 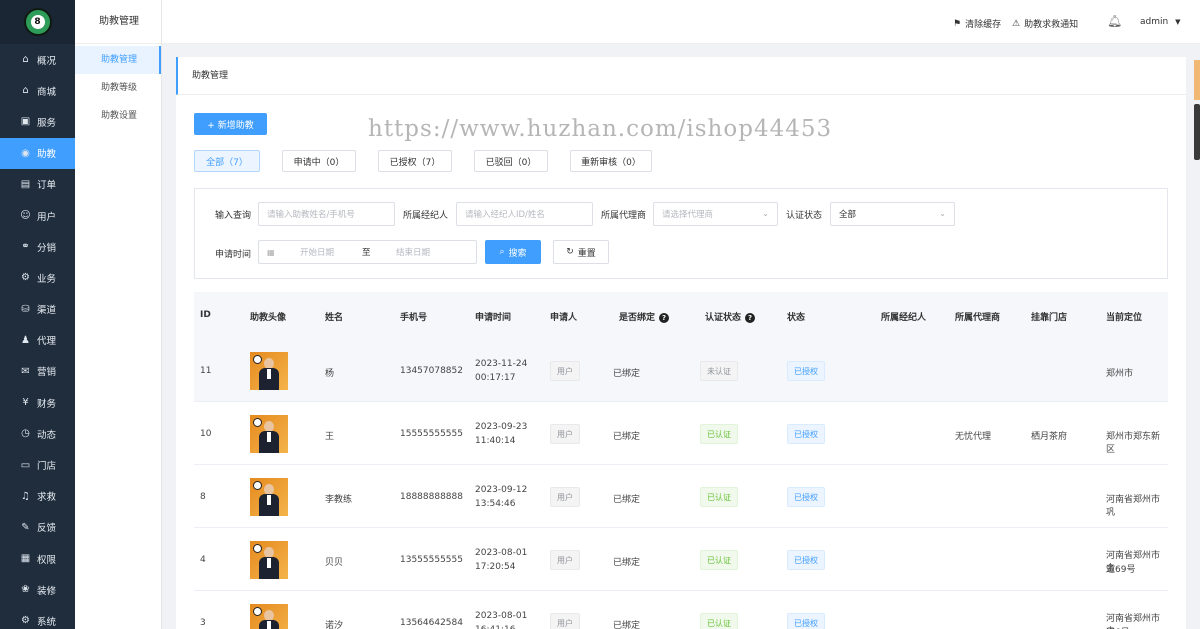 What do you see at coordinates (903, 316) in the screenshot?
I see `column-header: 所属经纪人` at bounding box center [903, 316].